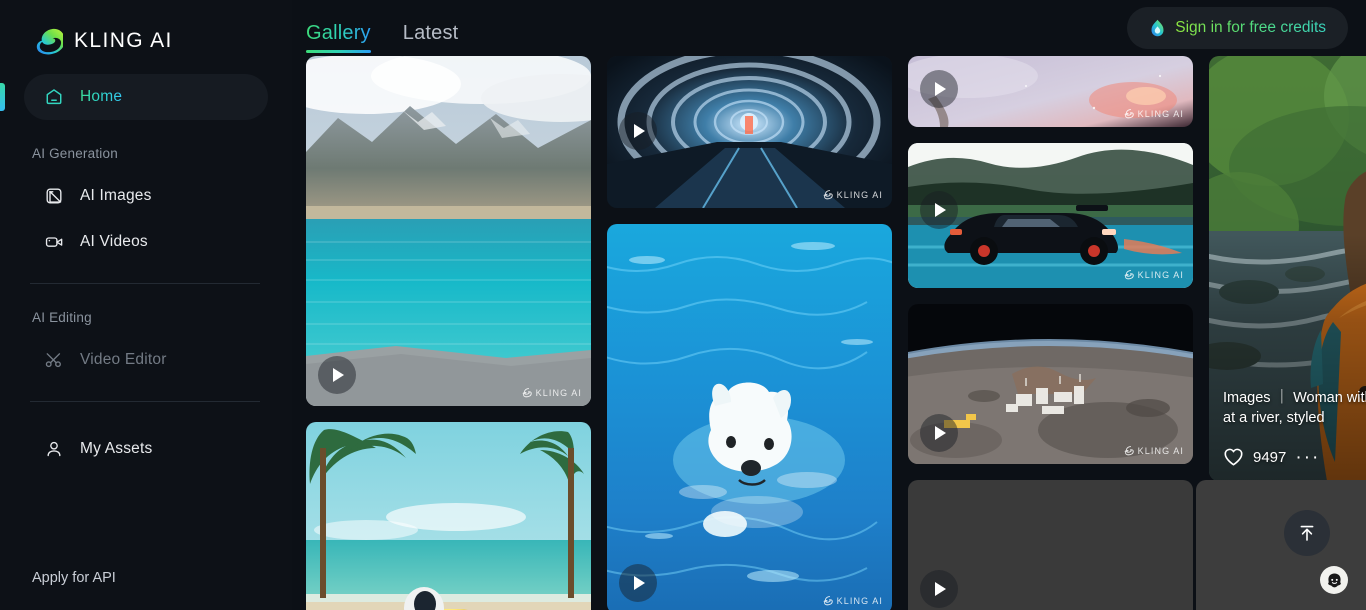 This screenshot has height=610, width=1366. I want to click on apply-for-api-link: Apply for API, so click(146, 590).